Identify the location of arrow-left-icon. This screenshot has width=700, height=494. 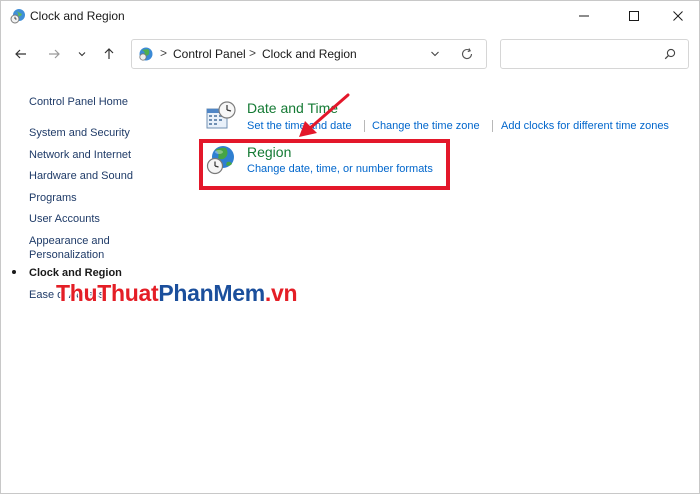
(20, 54).